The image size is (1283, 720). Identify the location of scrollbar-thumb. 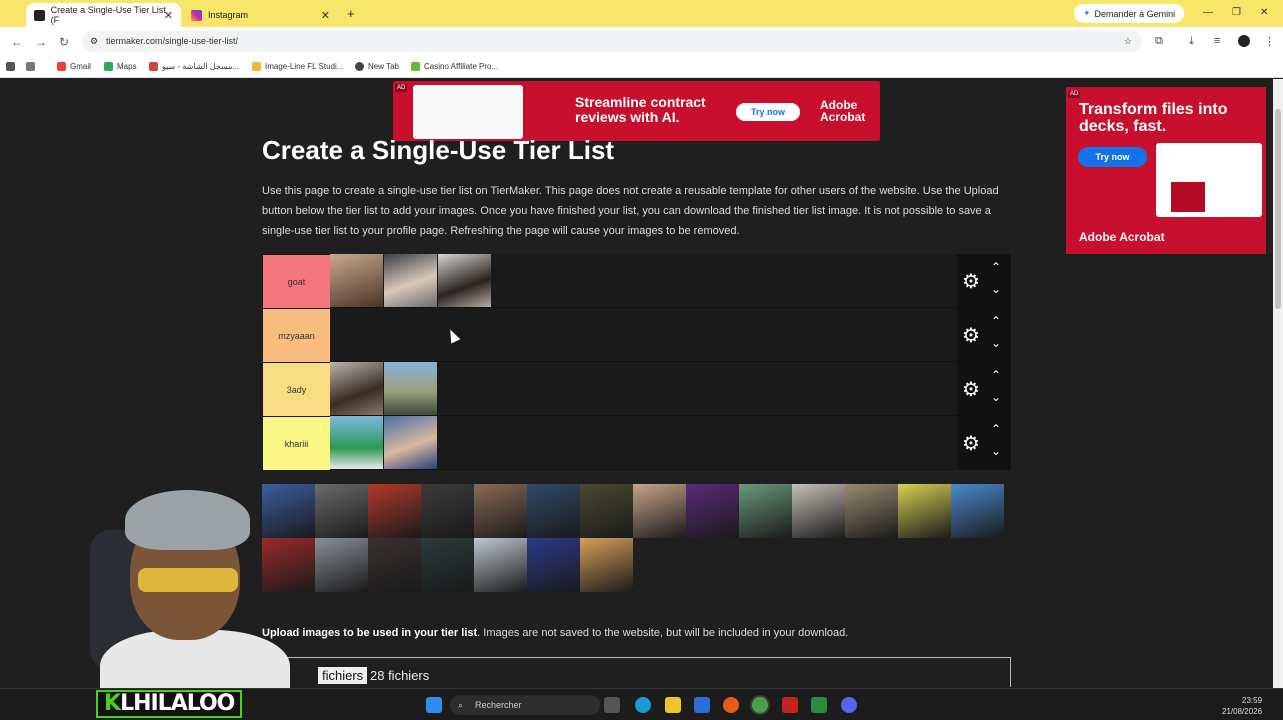
(1278, 209).